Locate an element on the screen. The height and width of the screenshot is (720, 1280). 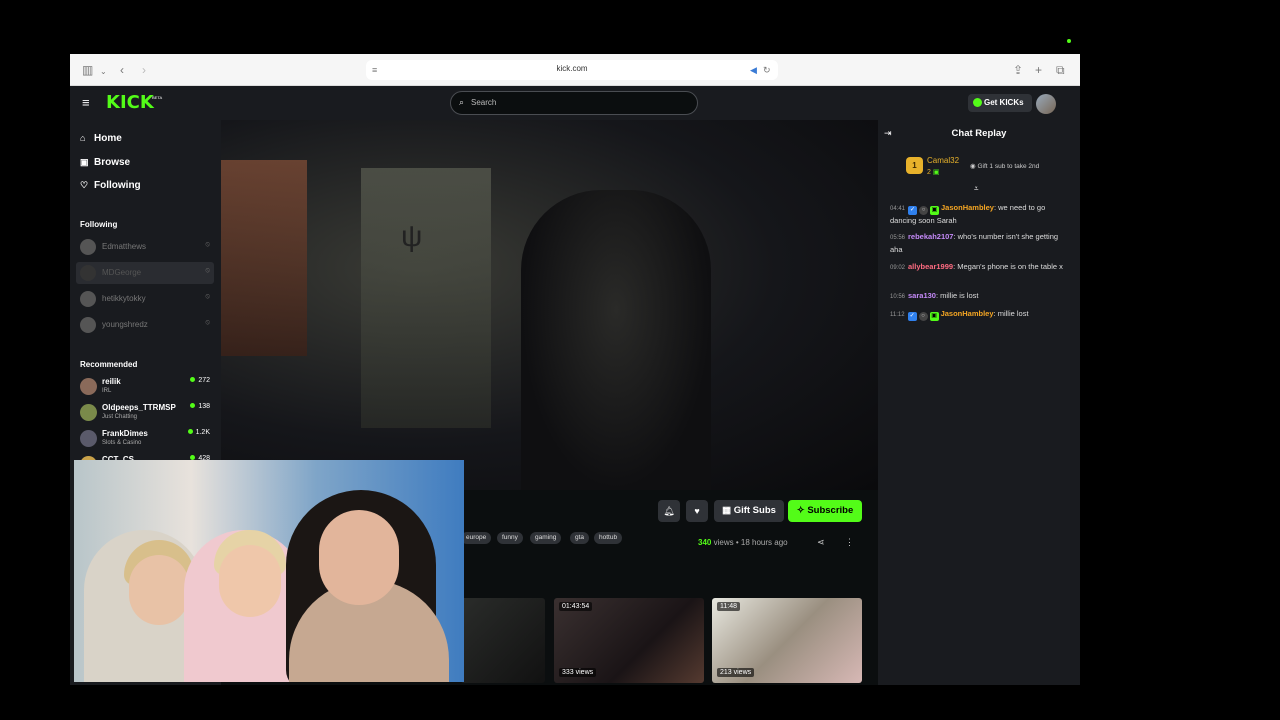
pip-video-overlay is located at coordinates (269, 571).